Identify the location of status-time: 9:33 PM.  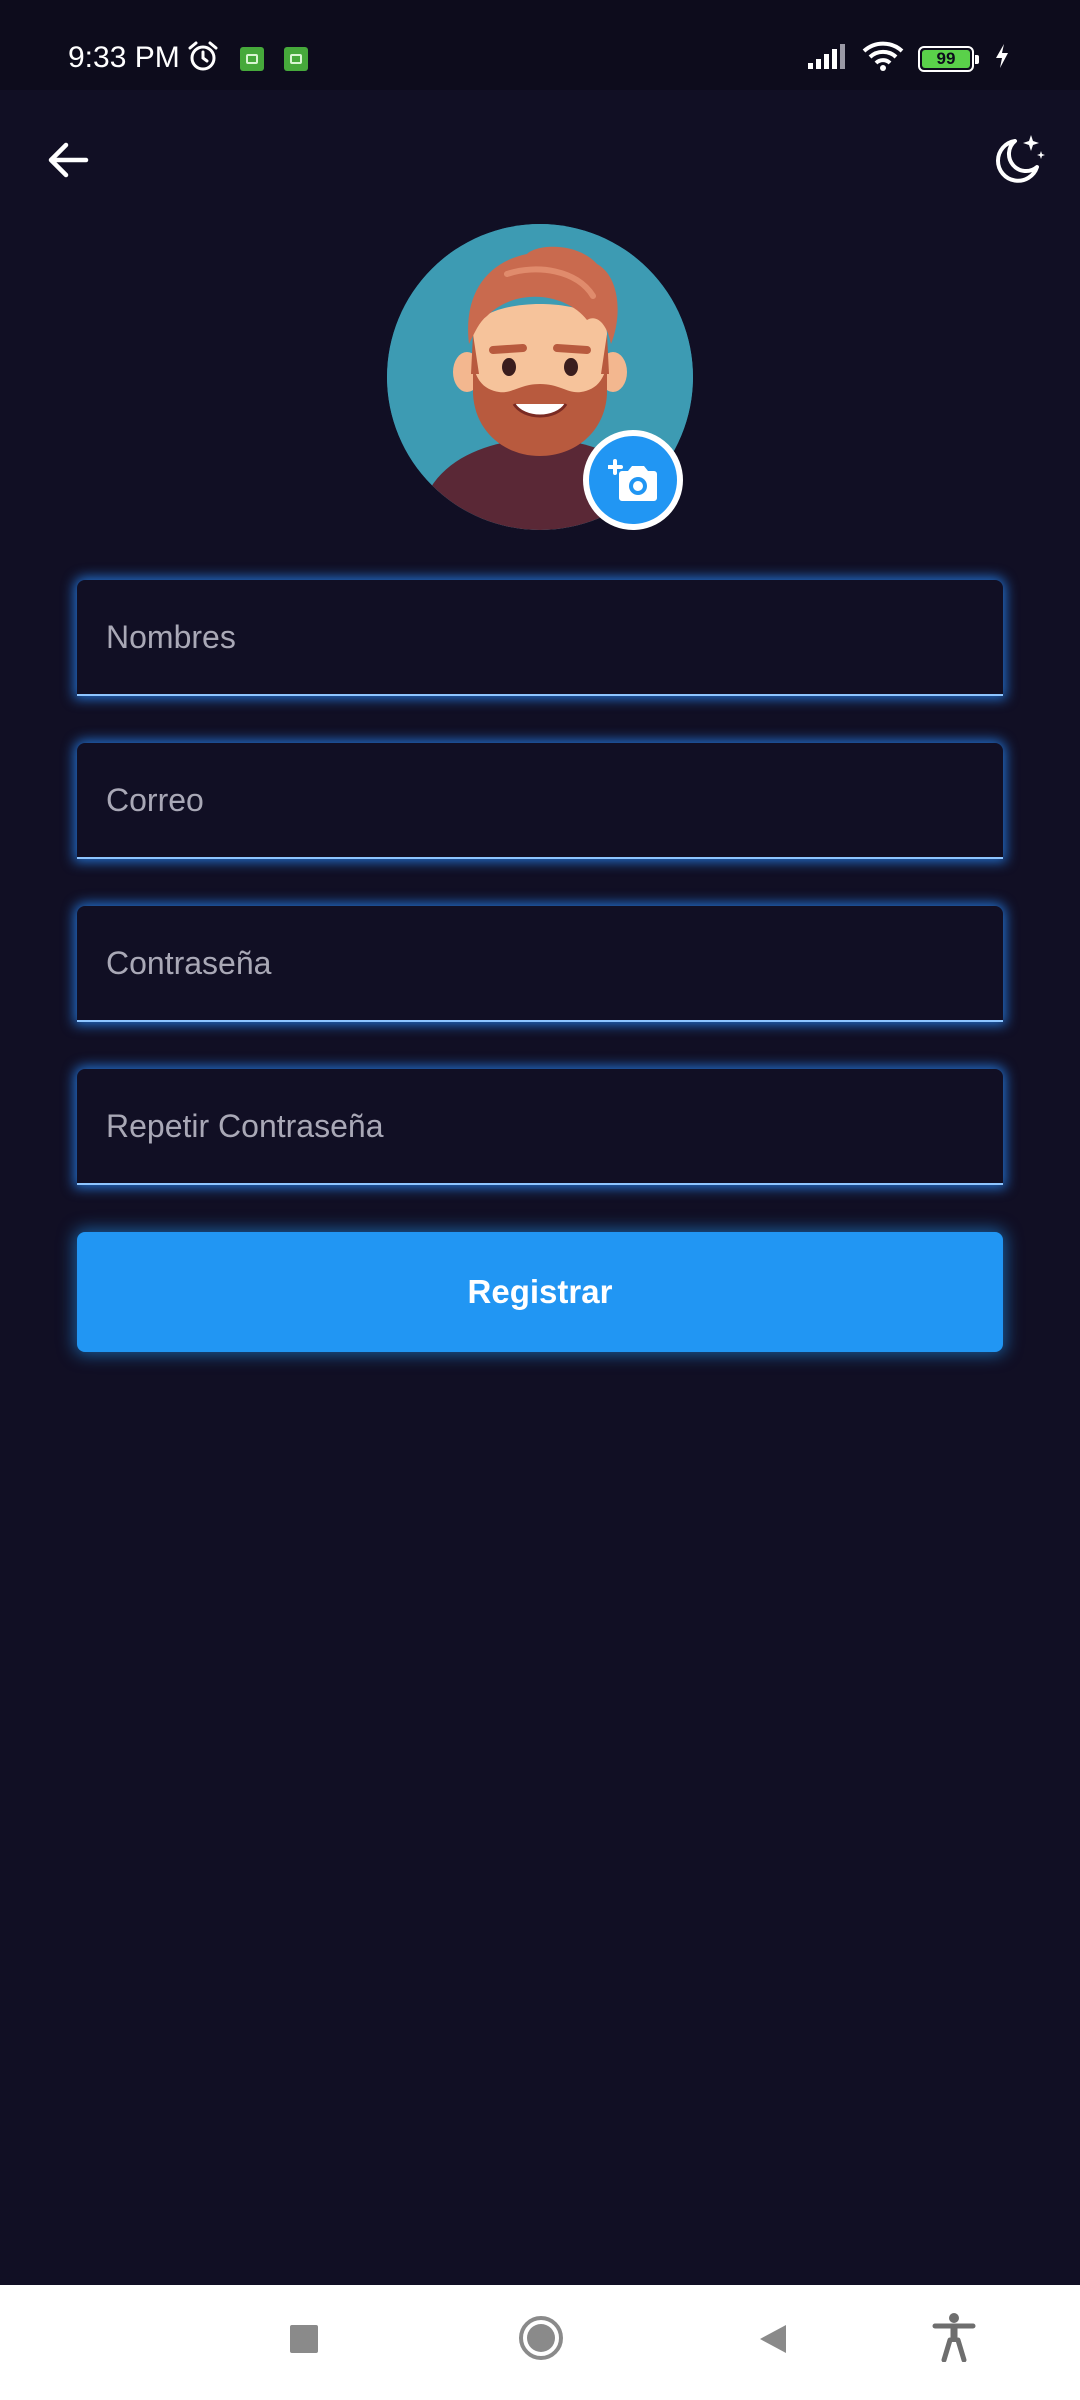
(124, 57).